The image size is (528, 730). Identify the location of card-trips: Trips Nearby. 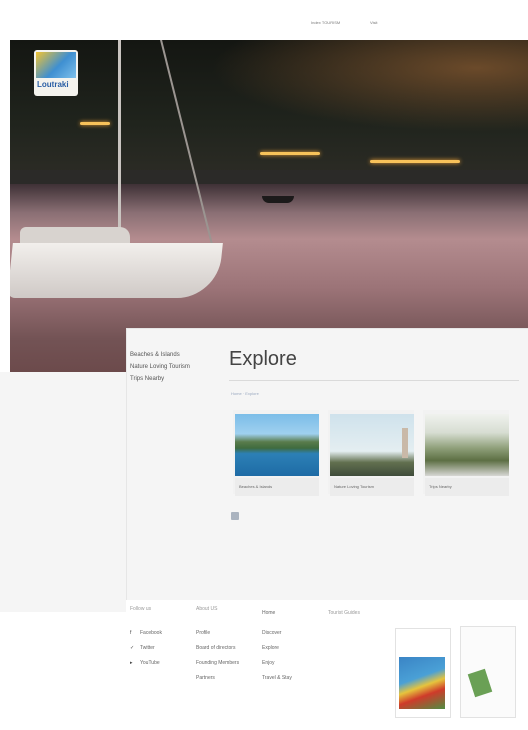
(466, 453).